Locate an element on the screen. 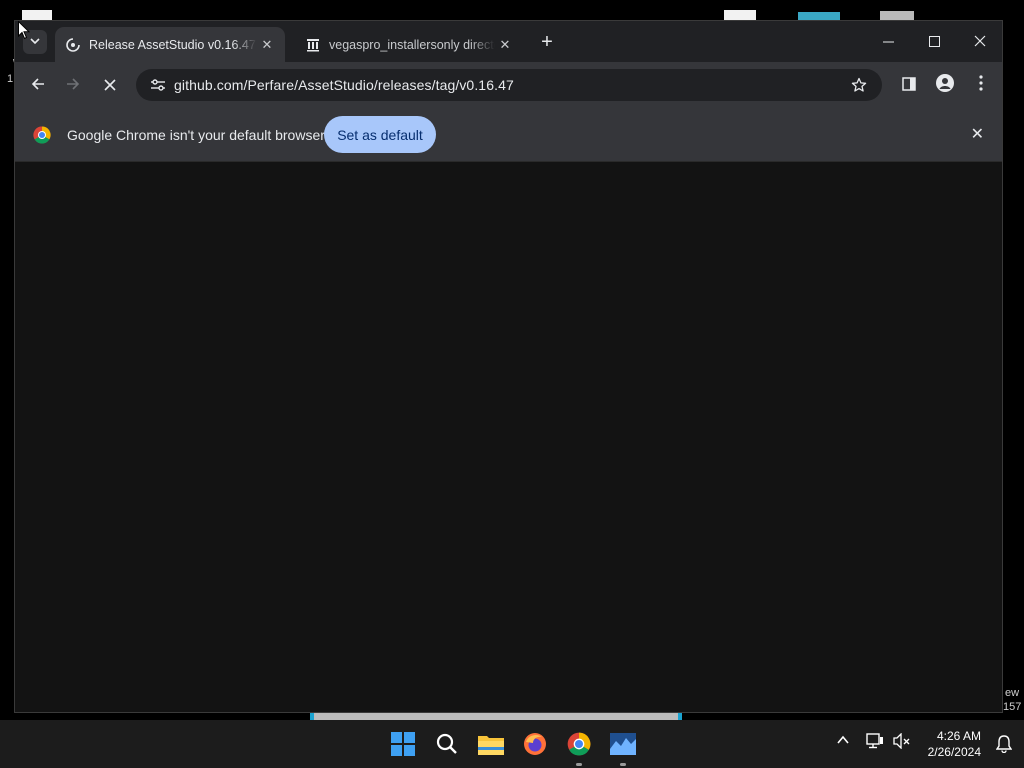  close-icon is located at coordinates (980, 42).